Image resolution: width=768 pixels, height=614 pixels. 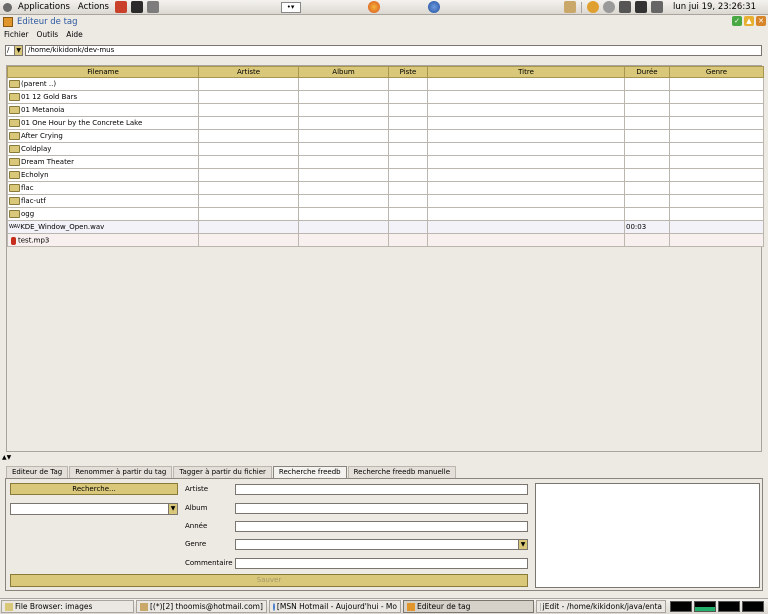 What do you see at coordinates (608, 7) in the screenshot?
I see `network-icon` at bounding box center [608, 7].